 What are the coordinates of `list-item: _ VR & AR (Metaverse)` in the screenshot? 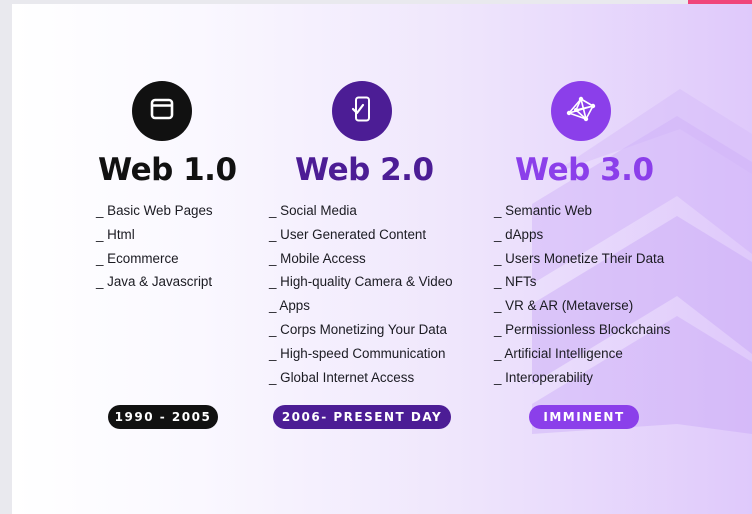 It's located at (564, 306).